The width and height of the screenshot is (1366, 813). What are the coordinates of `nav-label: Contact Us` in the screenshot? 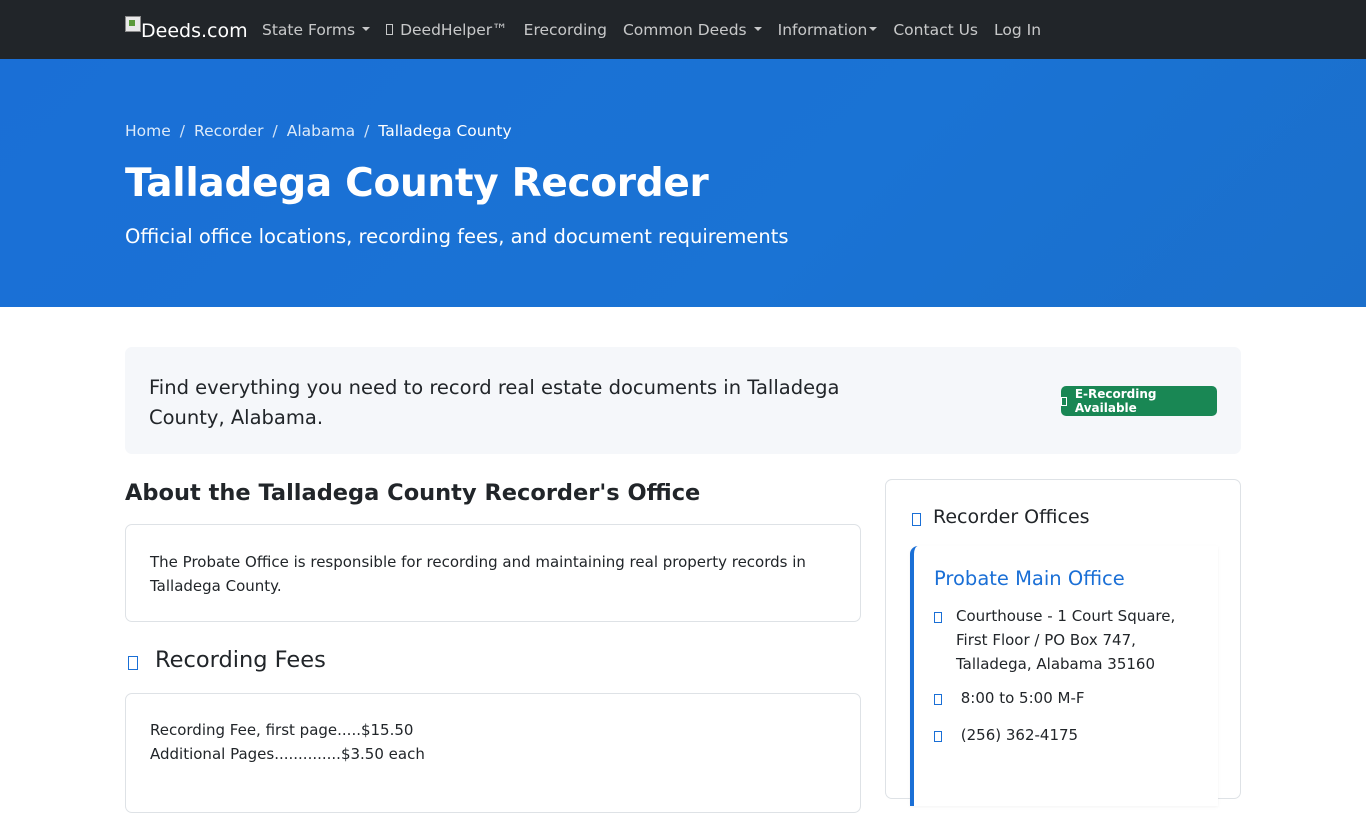 It's located at (936, 29).